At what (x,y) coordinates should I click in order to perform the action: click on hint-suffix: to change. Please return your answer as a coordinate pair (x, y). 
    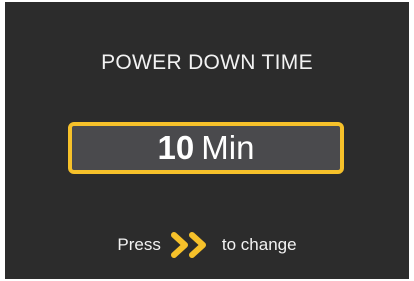
    Looking at the image, I should click on (259, 244).